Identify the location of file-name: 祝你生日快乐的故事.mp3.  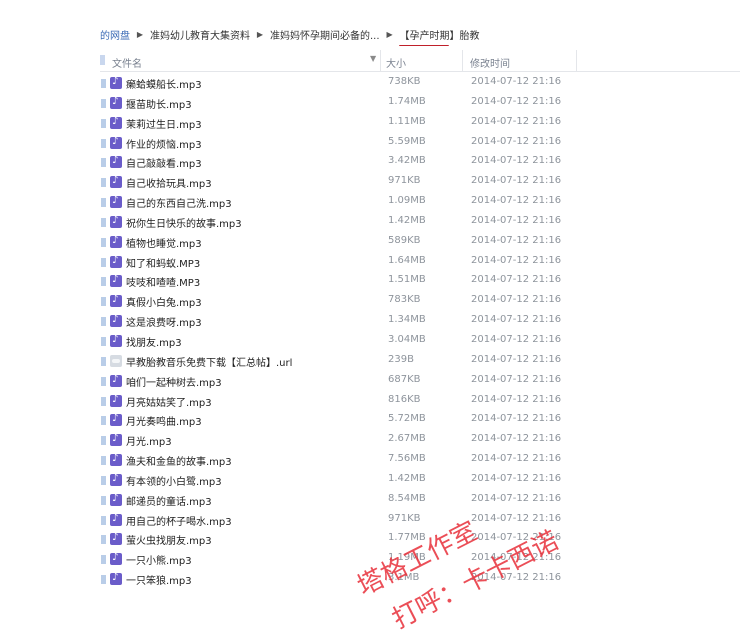
(184, 222).